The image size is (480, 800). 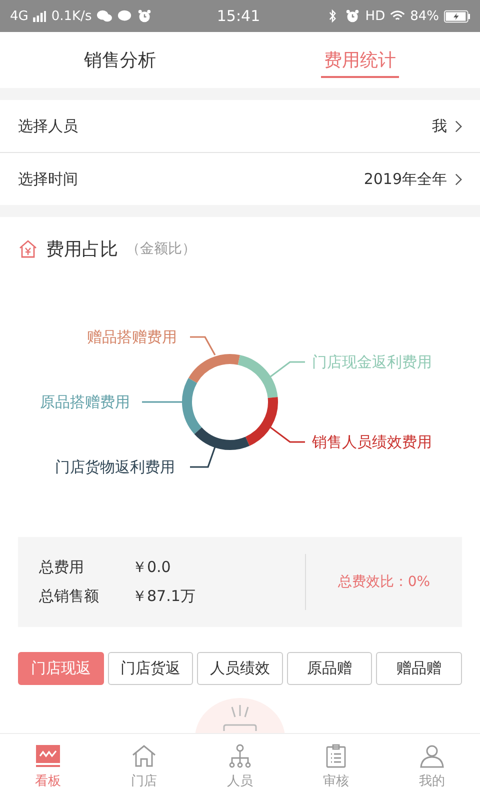 I want to click on category-button: 赠品赠, so click(x=419, y=668).